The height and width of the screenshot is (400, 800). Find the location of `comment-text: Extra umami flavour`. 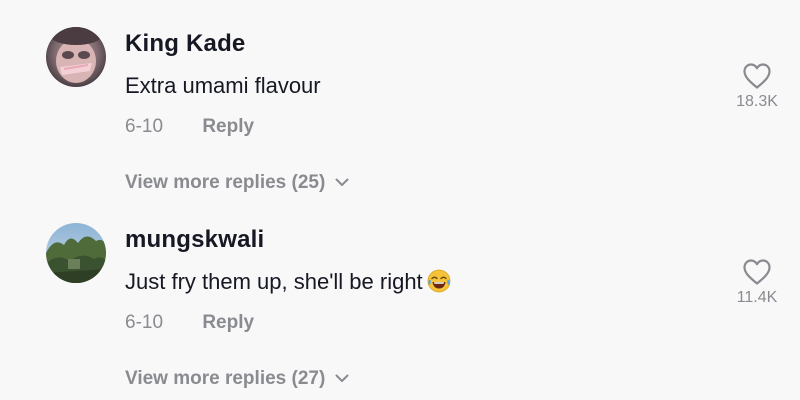

comment-text: Extra umami flavour is located at coordinates (223, 86).